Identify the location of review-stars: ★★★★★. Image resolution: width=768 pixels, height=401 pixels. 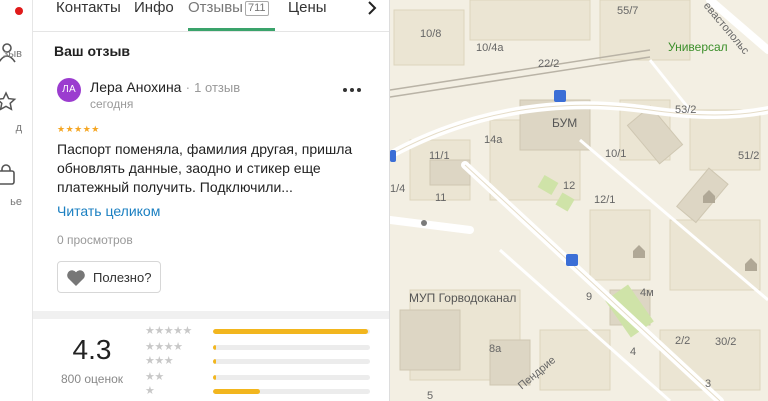
(78, 129).